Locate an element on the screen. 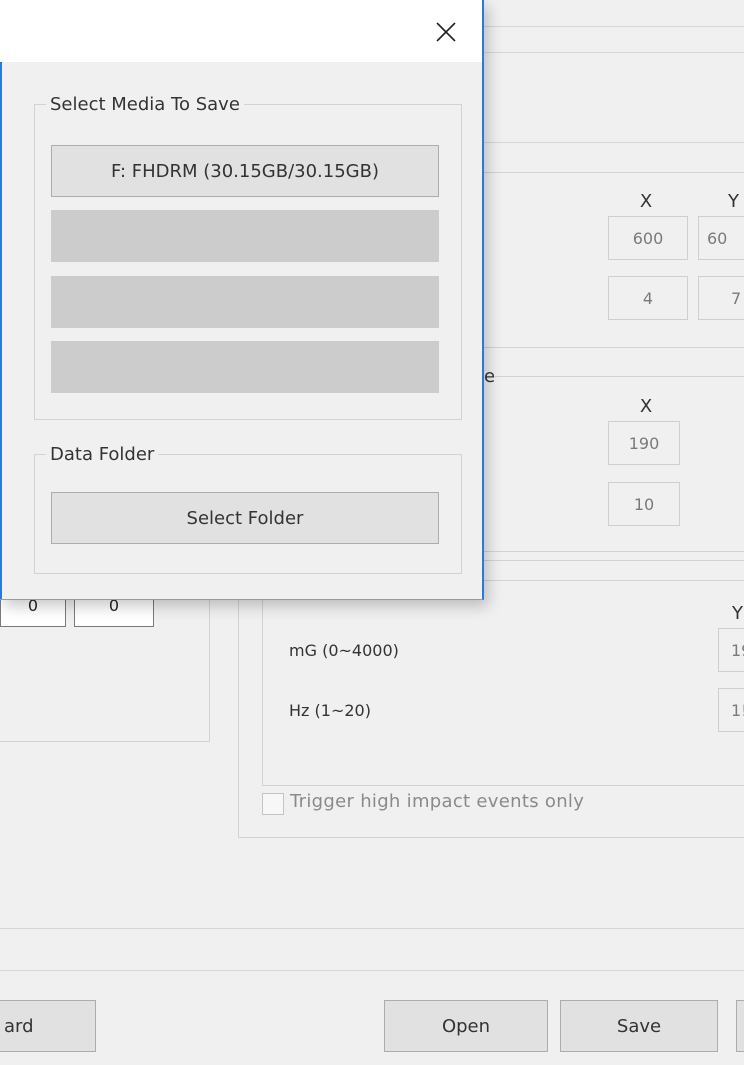 The width and height of the screenshot is (744, 1065). mg-y-input: 19 is located at coordinates (731, 650).